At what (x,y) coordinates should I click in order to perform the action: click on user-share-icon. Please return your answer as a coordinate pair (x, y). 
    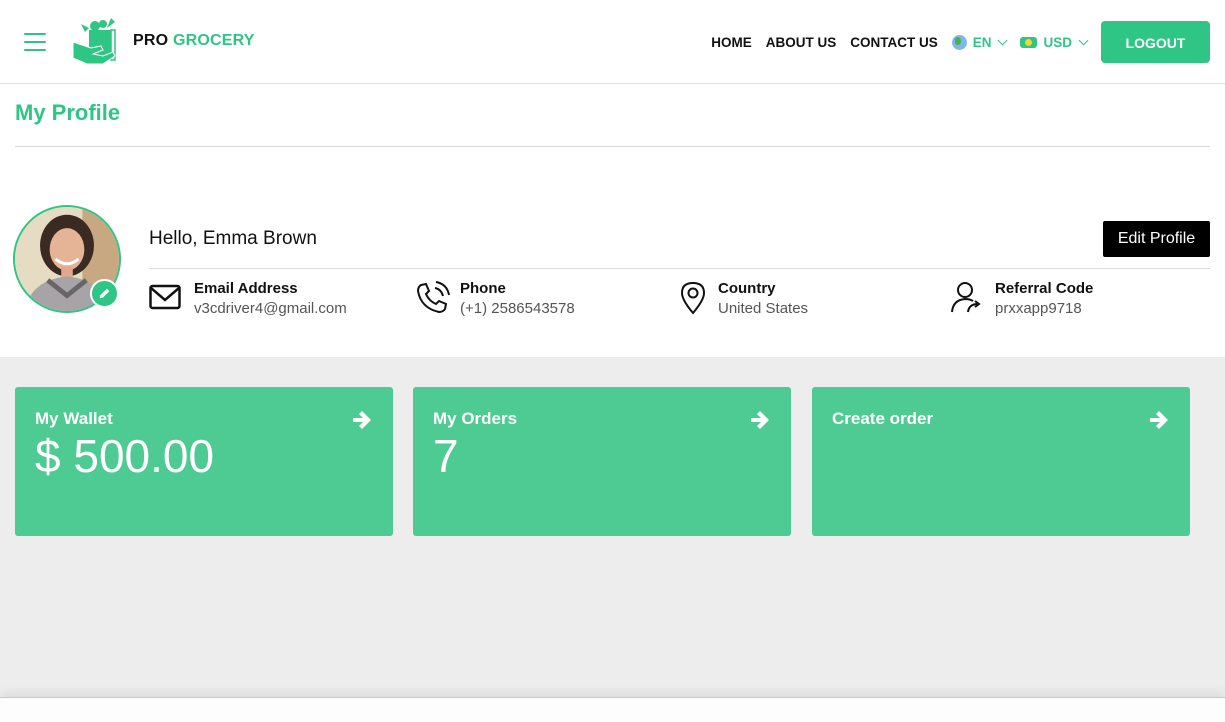
    Looking at the image, I should click on (966, 297).